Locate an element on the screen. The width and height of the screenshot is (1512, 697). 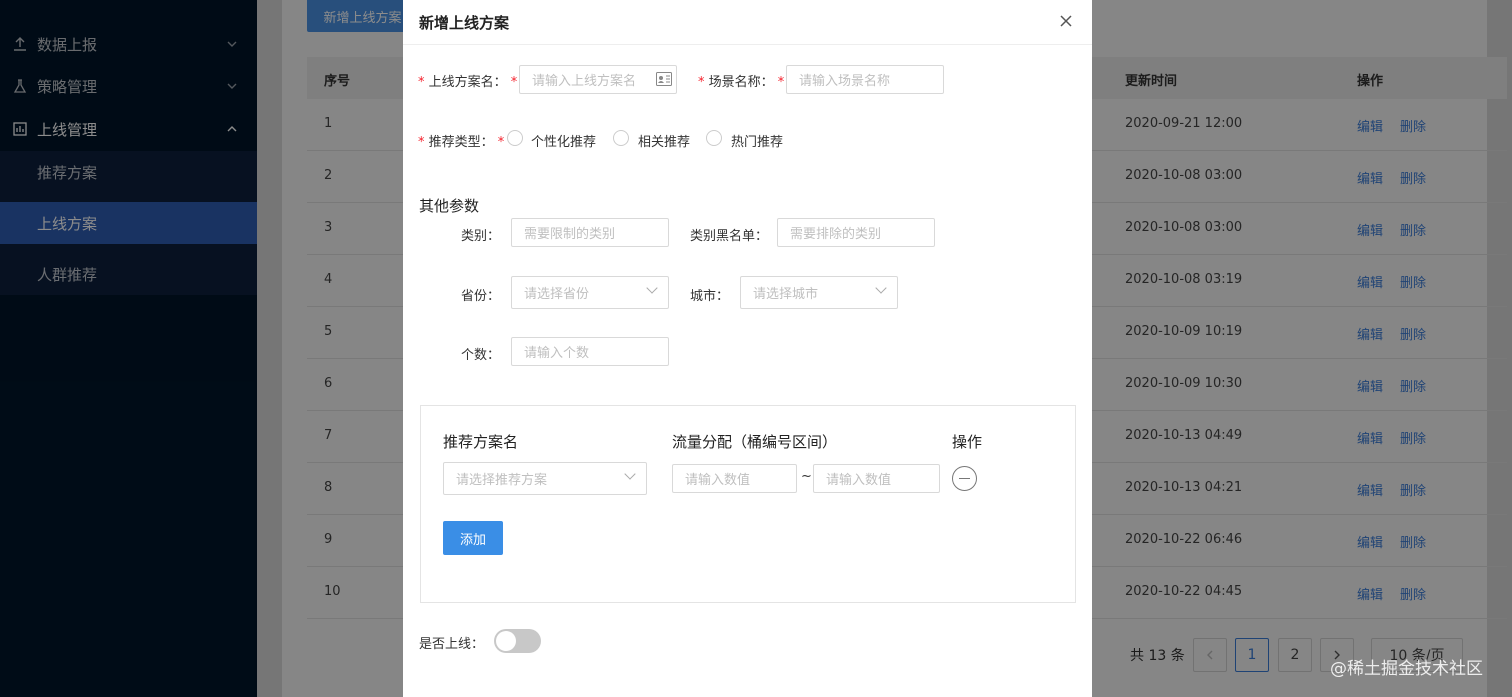
online-label: 是否上线： is located at coordinates (452, 644).